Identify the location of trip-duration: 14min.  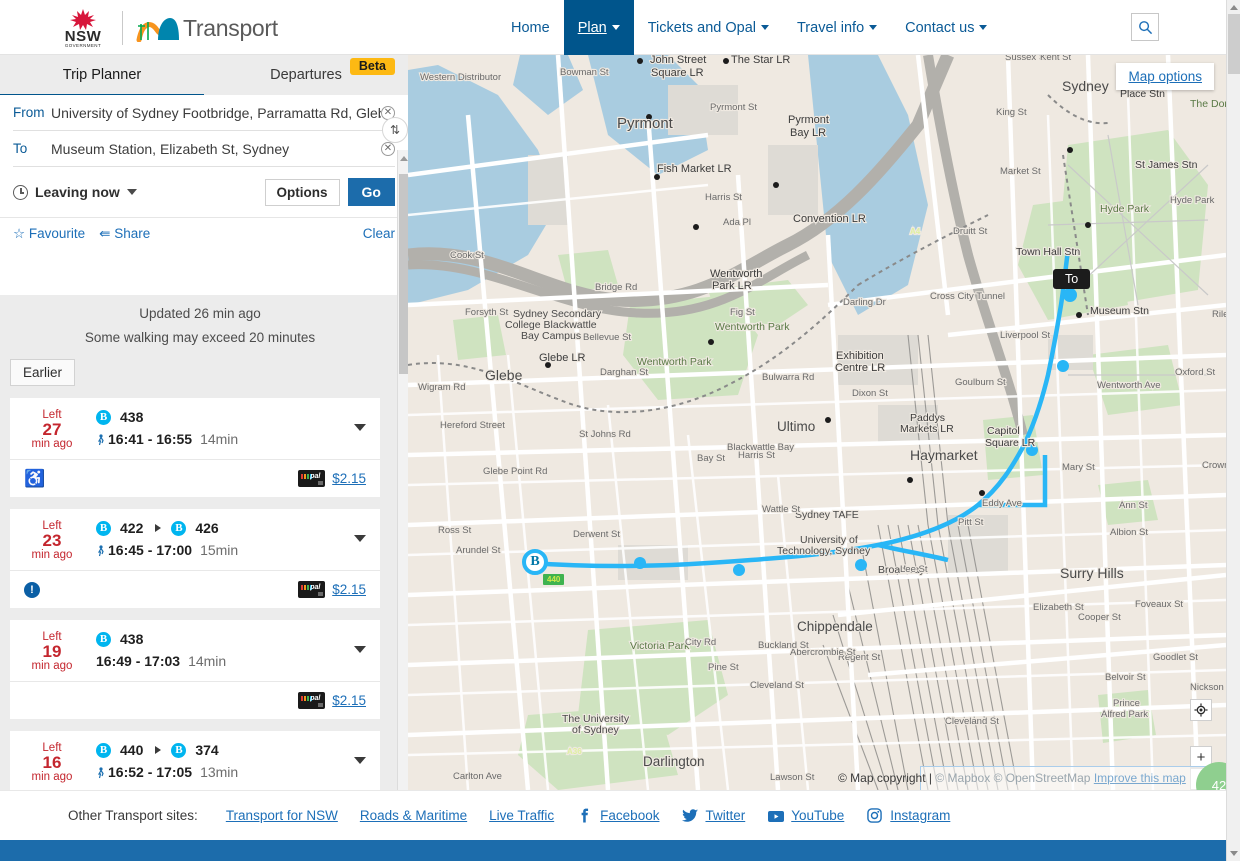
(219, 439).